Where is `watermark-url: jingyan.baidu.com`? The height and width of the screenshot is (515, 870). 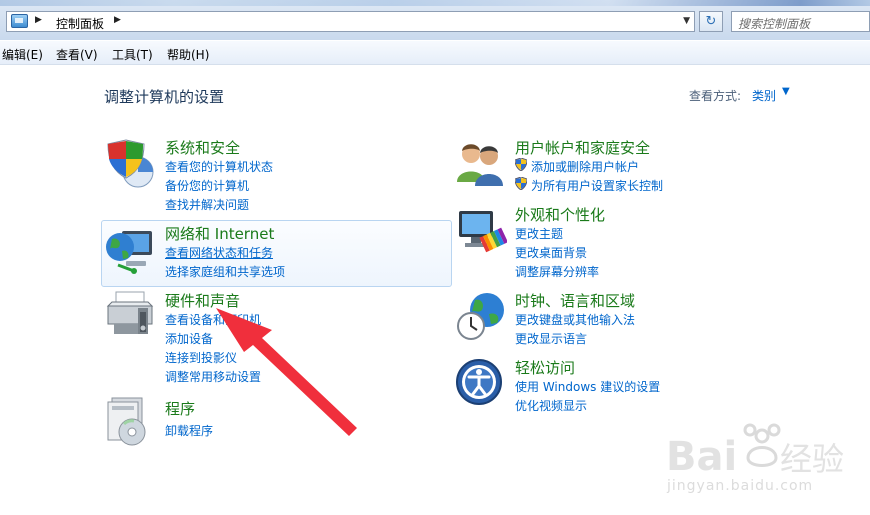
watermark-url: jingyan.baidu.com is located at coordinates (740, 486).